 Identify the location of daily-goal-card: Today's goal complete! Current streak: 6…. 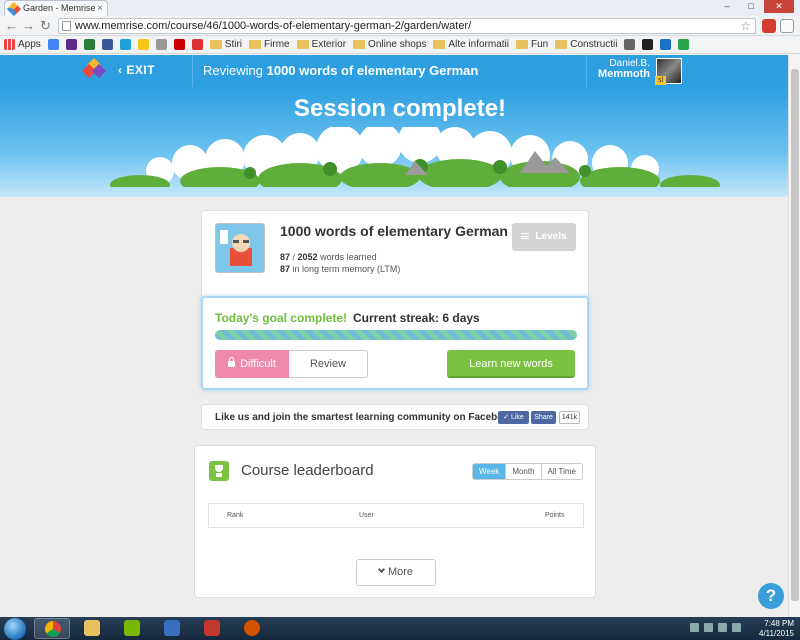
(395, 343).